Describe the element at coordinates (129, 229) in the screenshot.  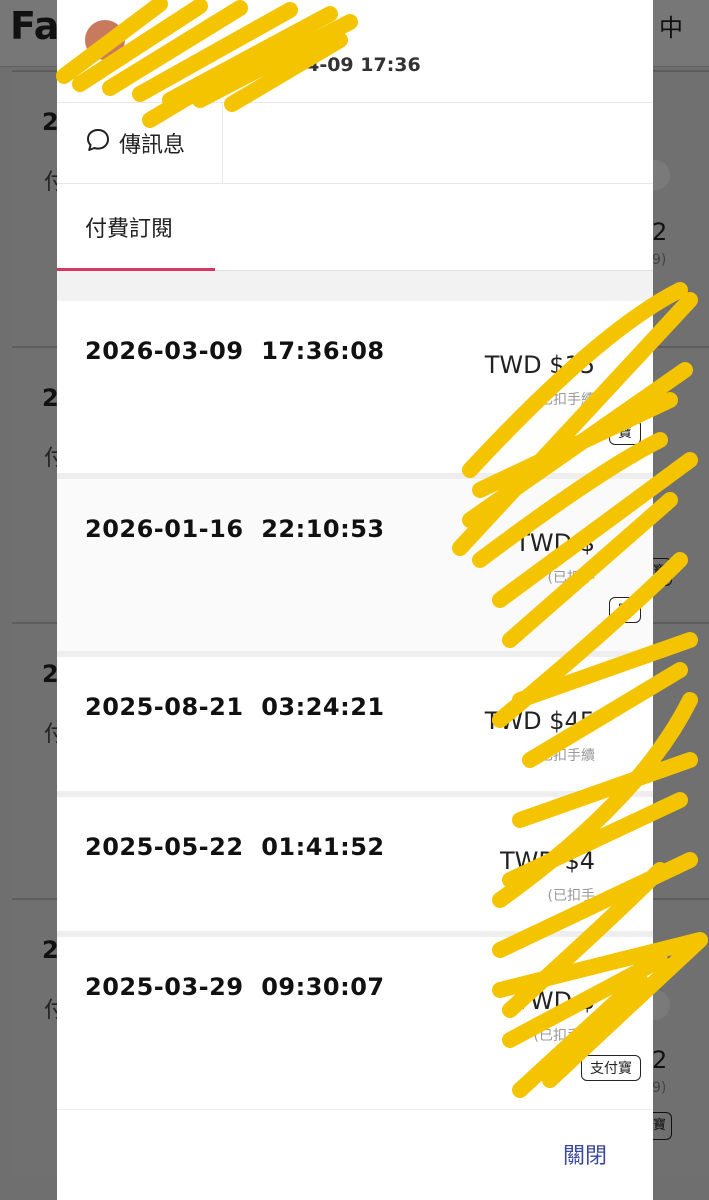
I see `tab-label: 付費訂閱` at that location.